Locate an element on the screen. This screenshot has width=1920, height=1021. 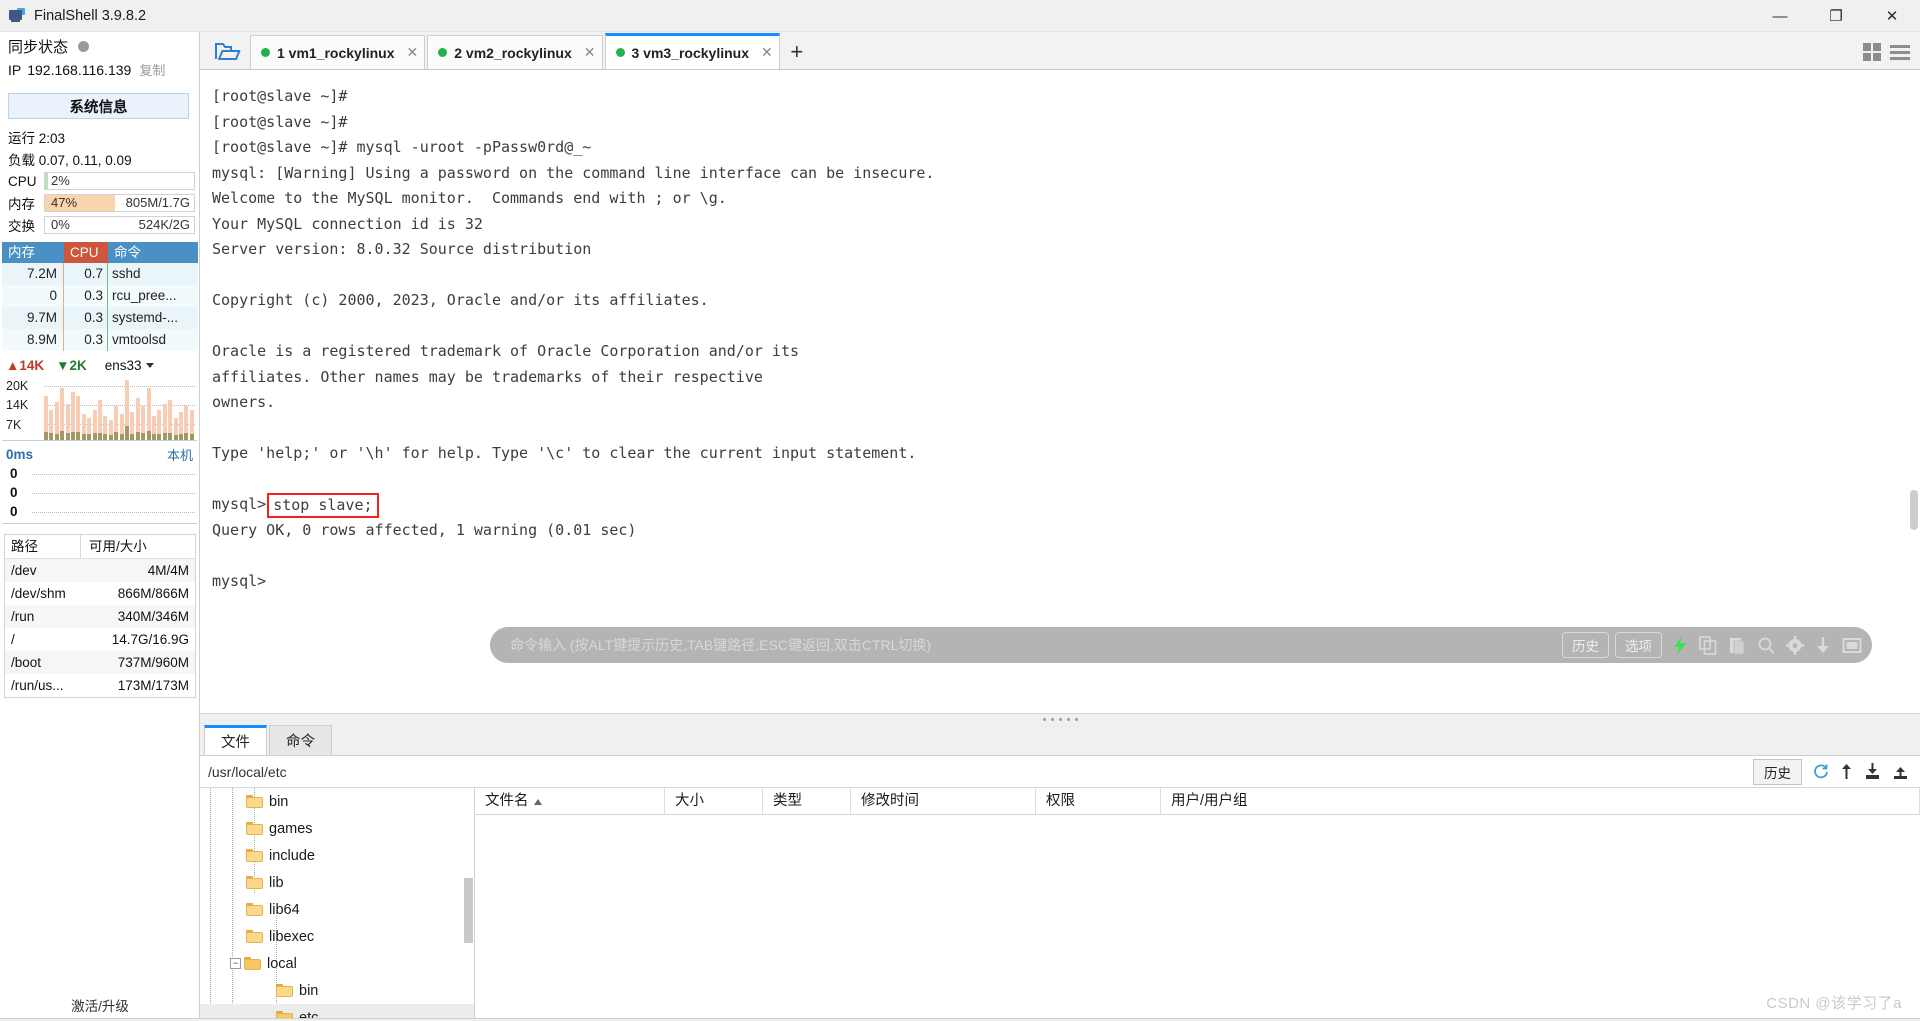
tree-item-label: include is located at coordinates (292, 855).